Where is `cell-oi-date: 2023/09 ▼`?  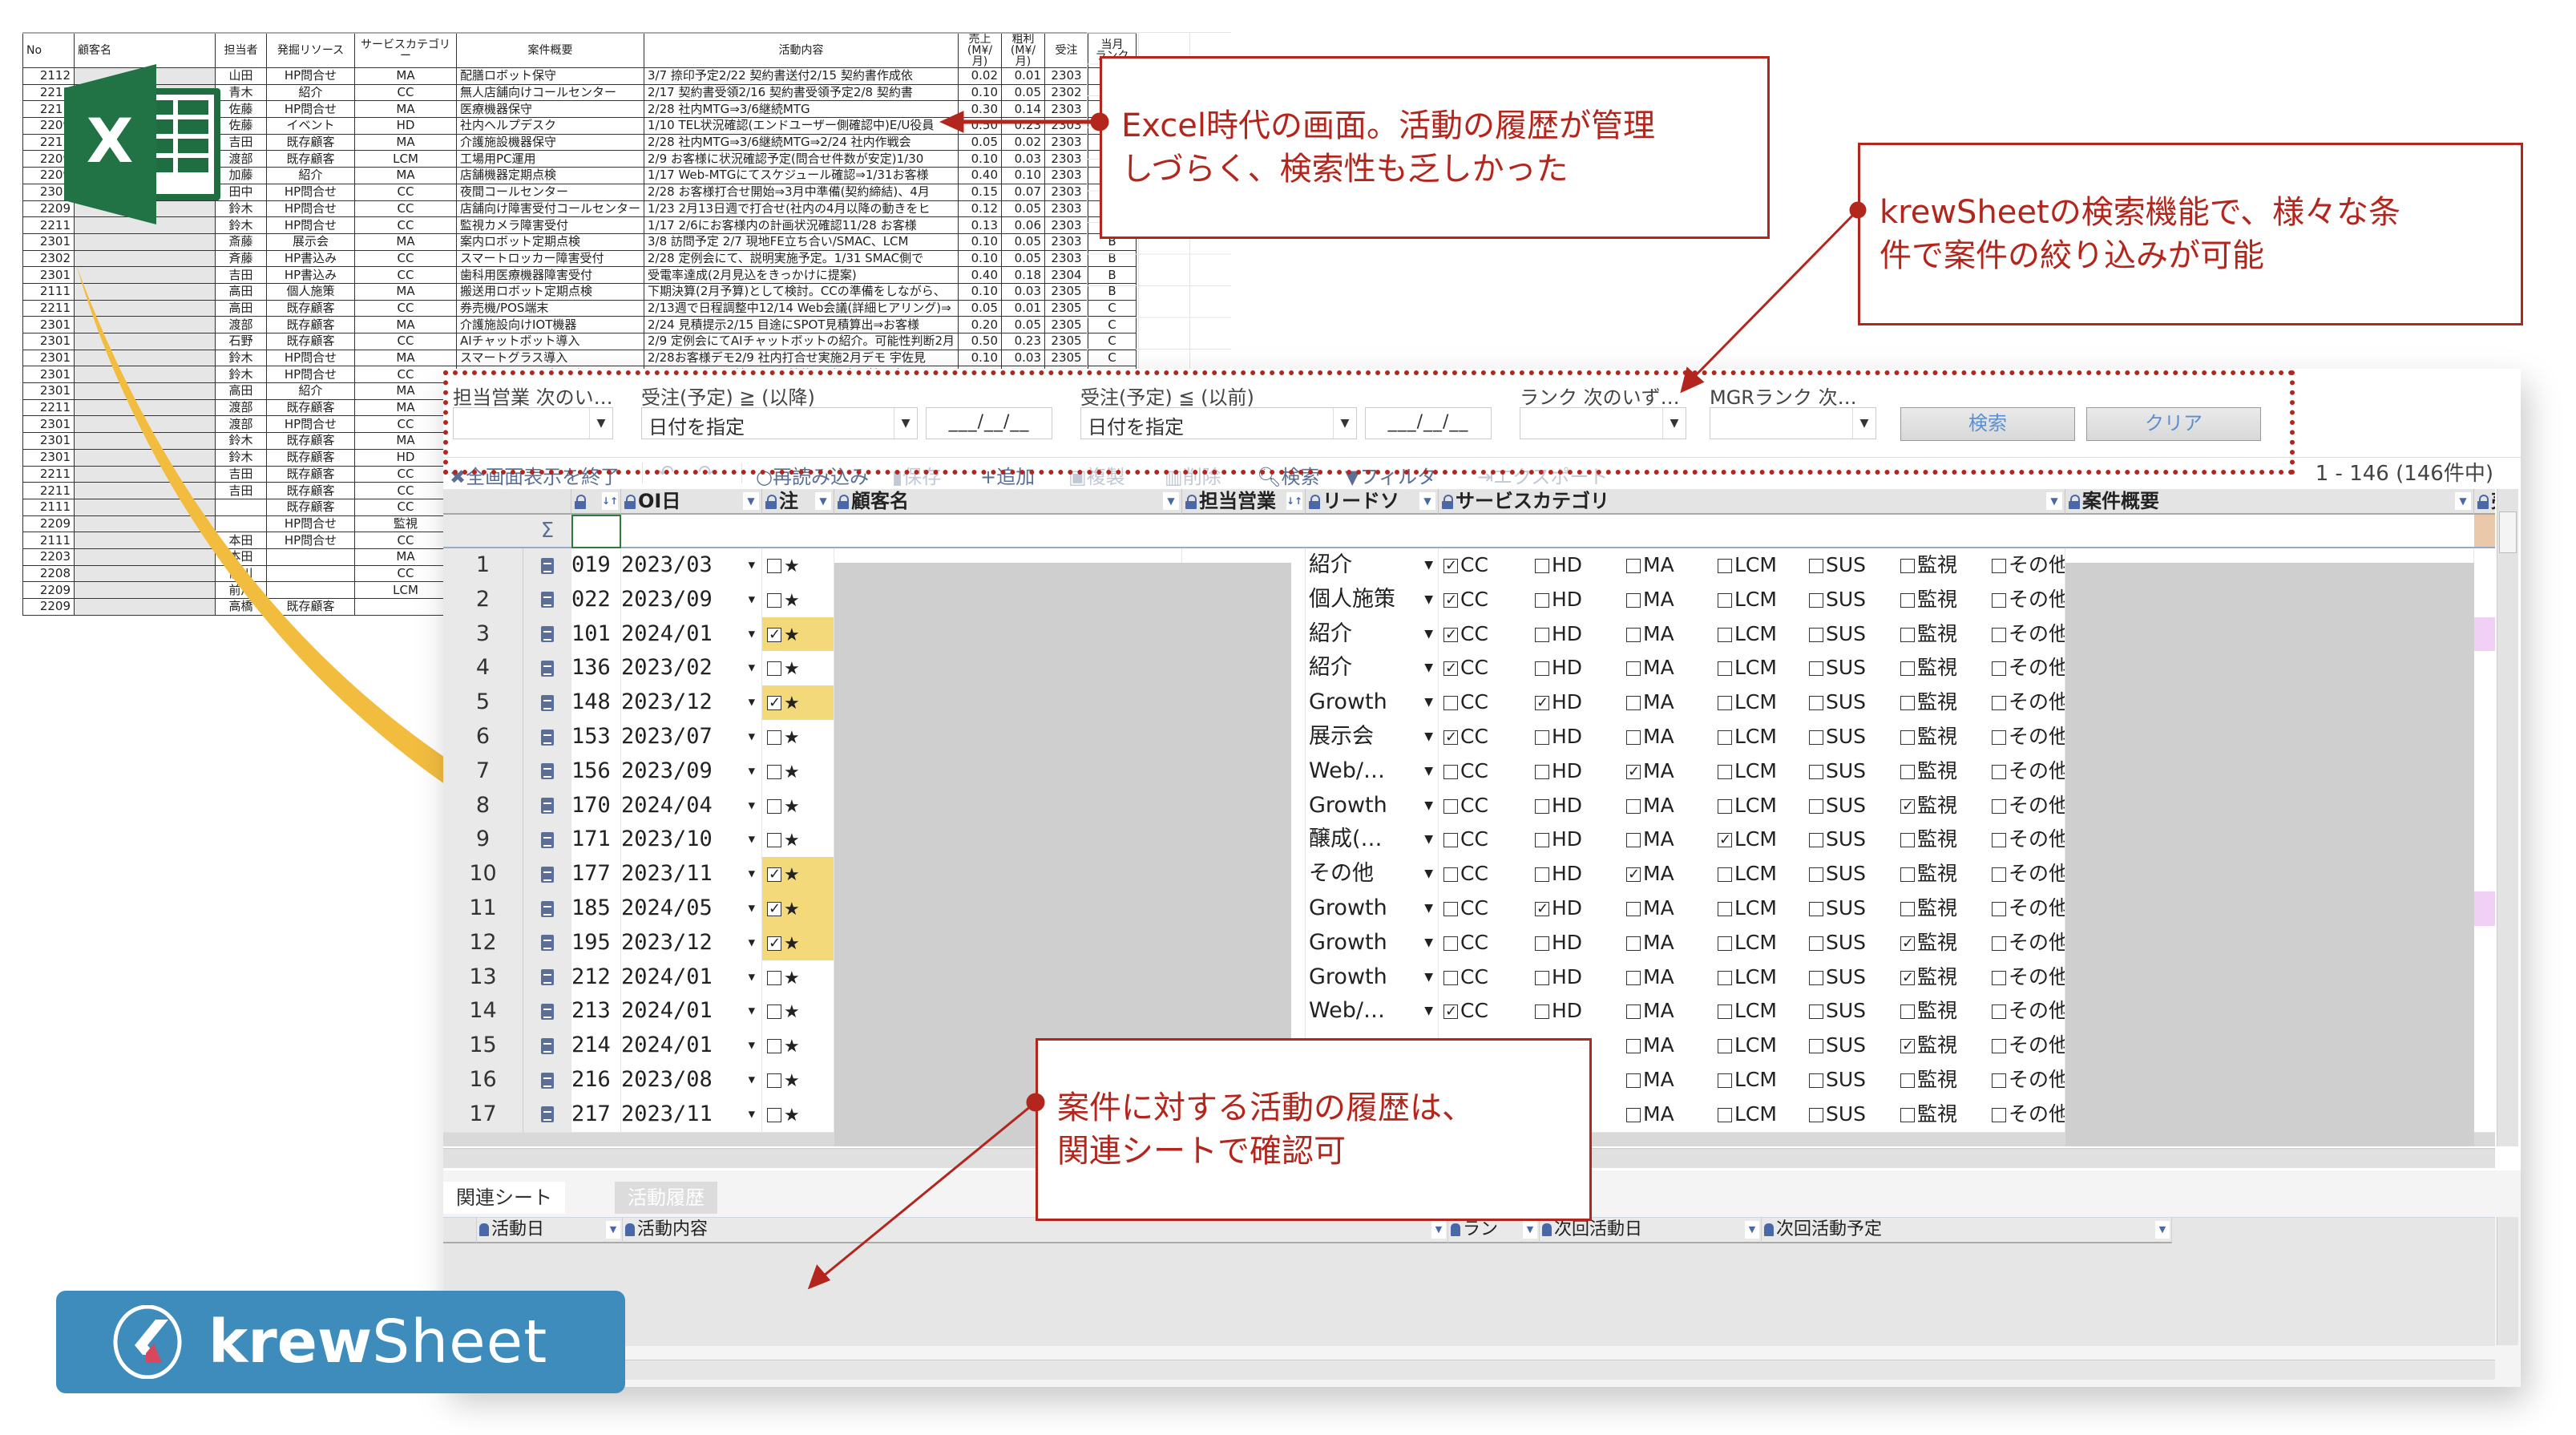
cell-oi-date: 2023/09 ▼ is located at coordinates (692, 600).